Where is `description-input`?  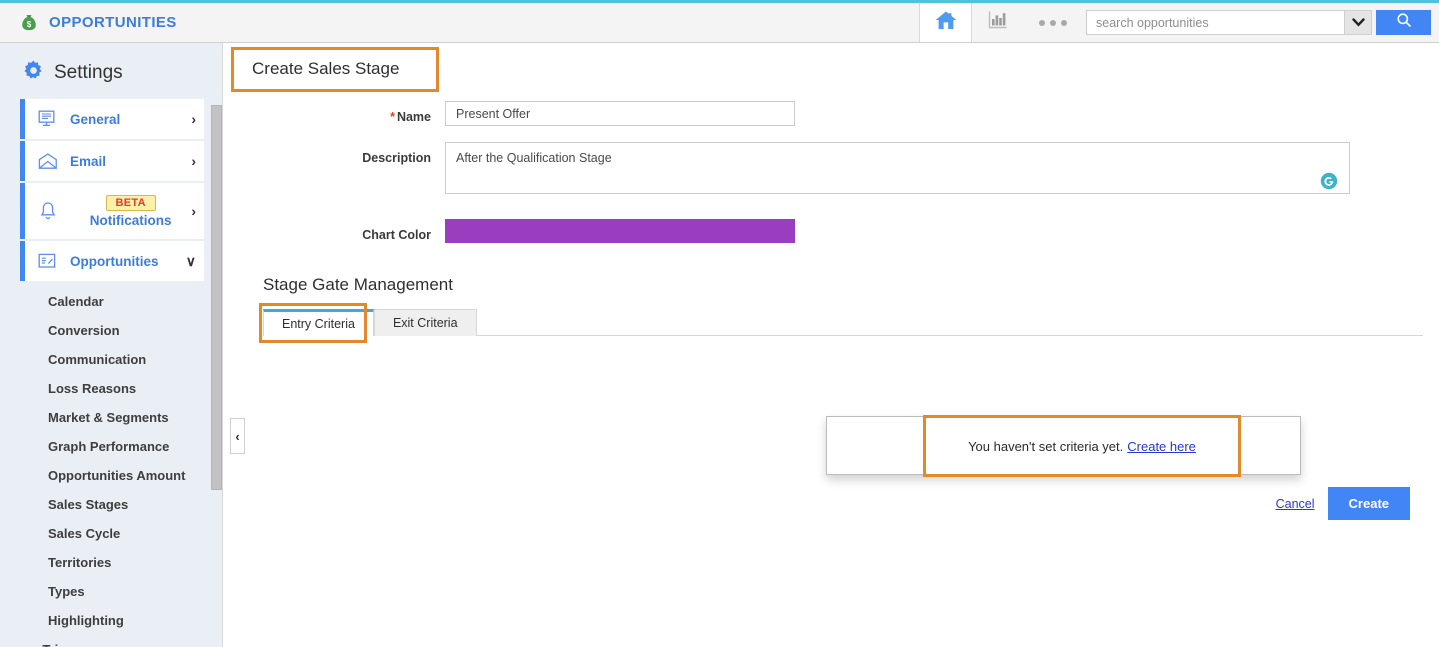 description-input is located at coordinates (897, 168).